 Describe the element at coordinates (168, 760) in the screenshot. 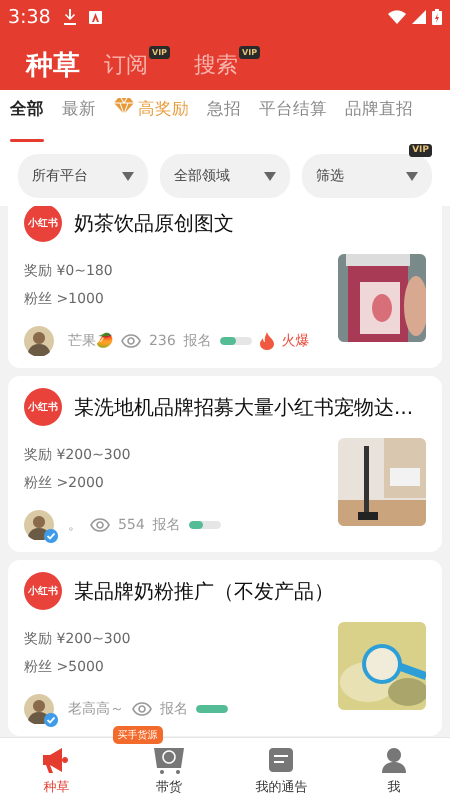

I see `cart-icon` at that location.